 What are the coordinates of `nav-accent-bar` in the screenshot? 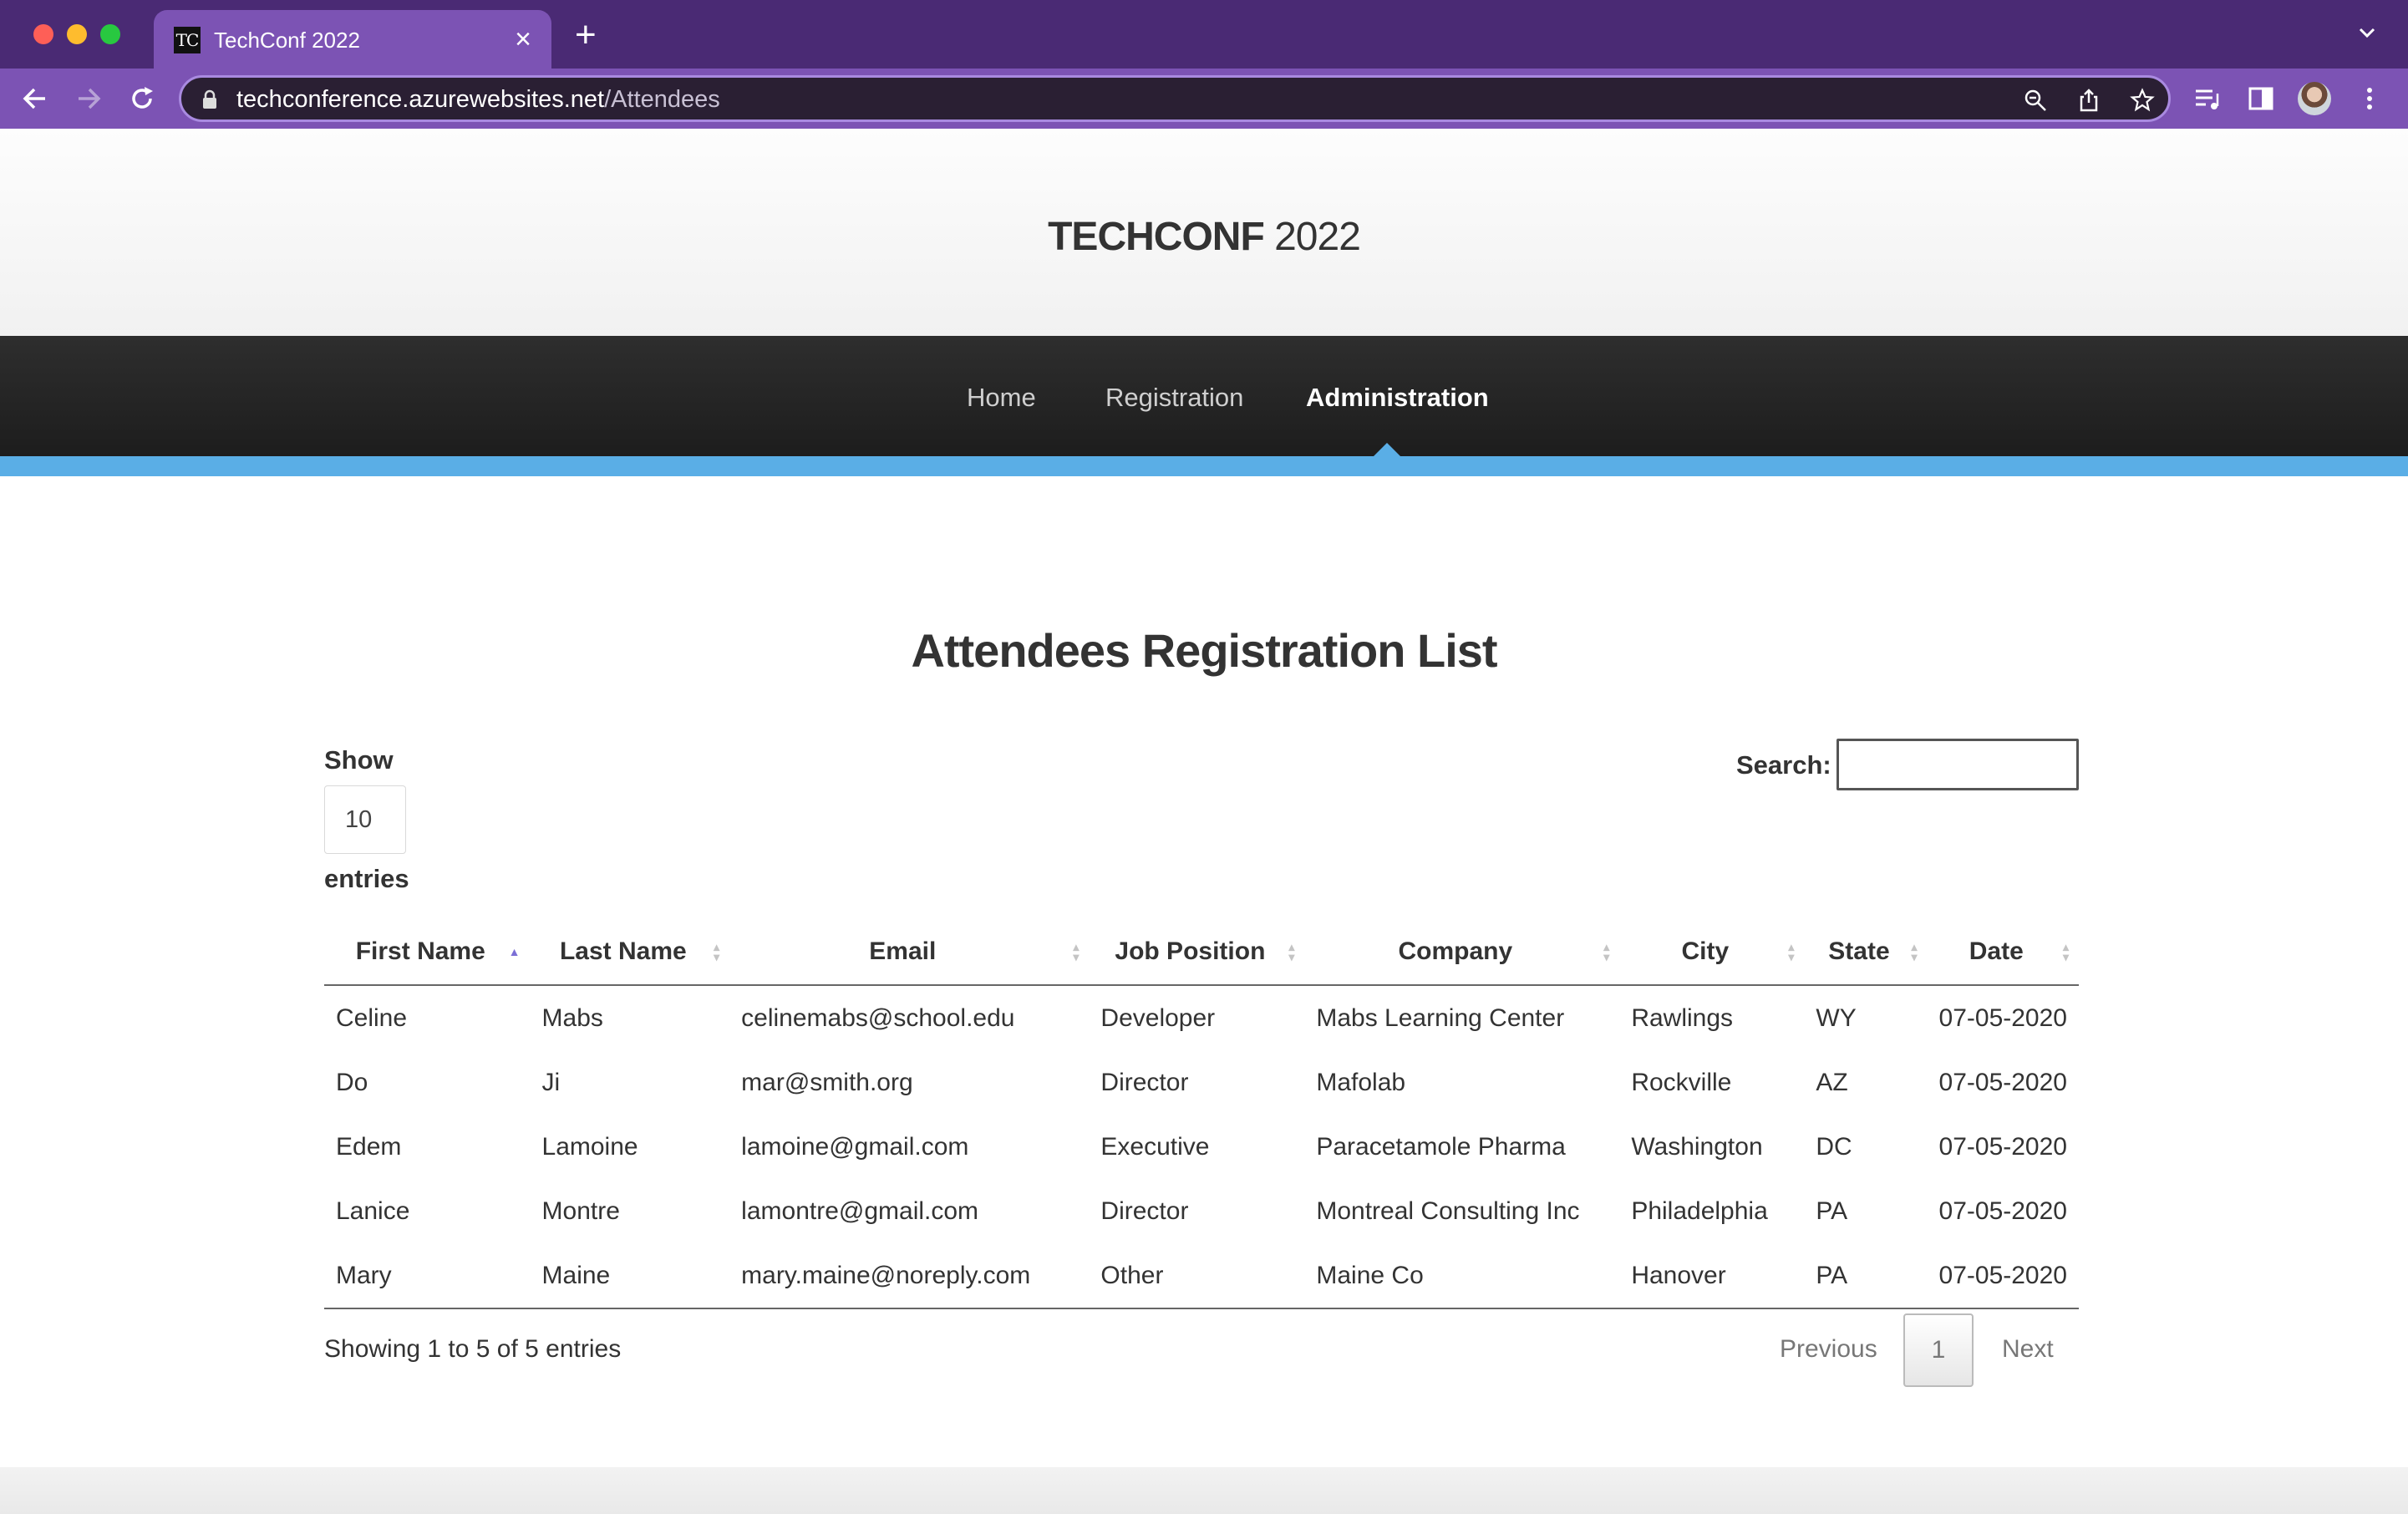 It's located at (1204, 466).